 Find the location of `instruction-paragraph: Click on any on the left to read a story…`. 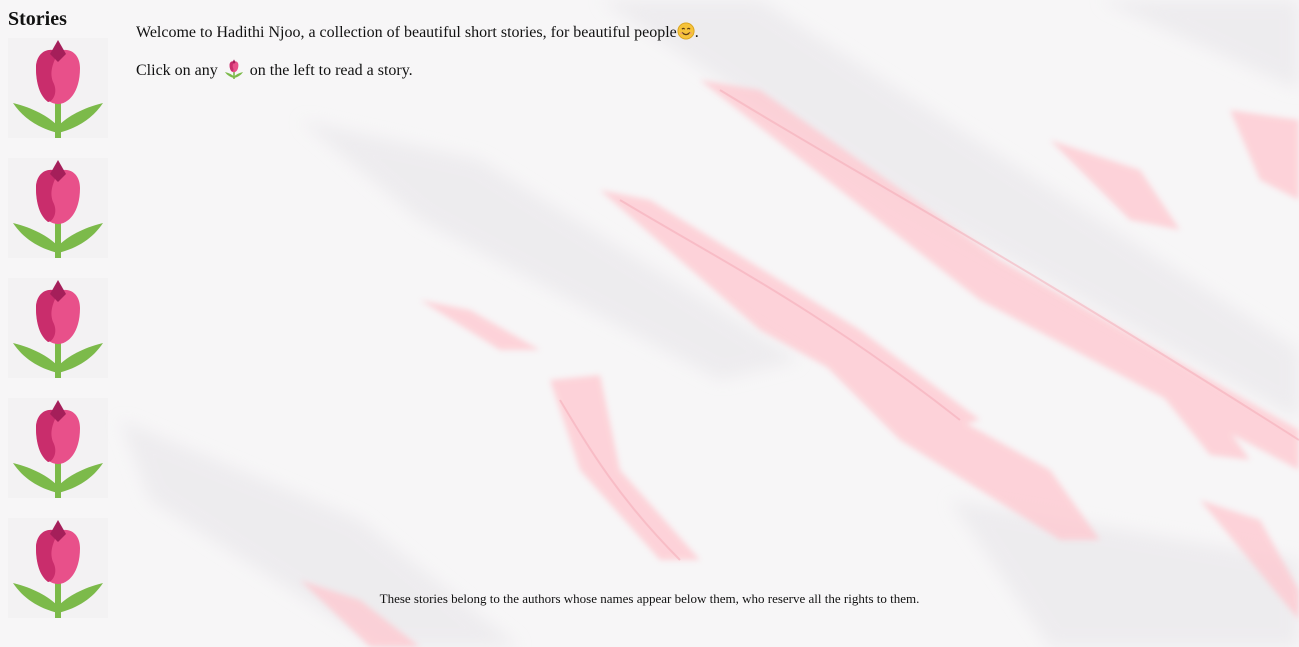

instruction-paragraph: Click on any on the left to read a story… is located at coordinates (417, 69).